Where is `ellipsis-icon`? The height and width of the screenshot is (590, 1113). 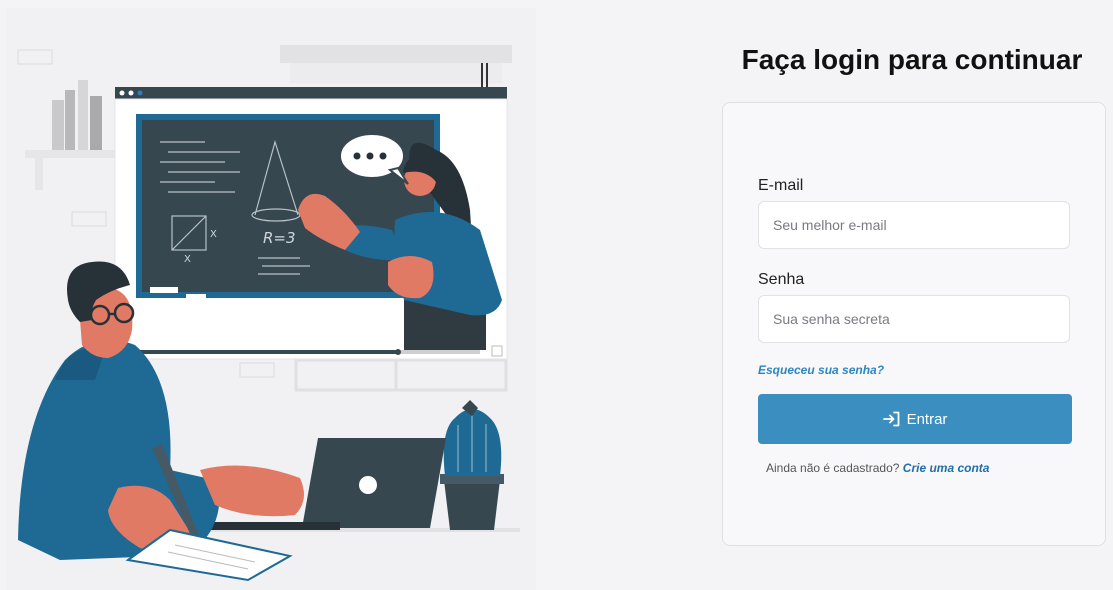
ellipsis-icon is located at coordinates (370, 156).